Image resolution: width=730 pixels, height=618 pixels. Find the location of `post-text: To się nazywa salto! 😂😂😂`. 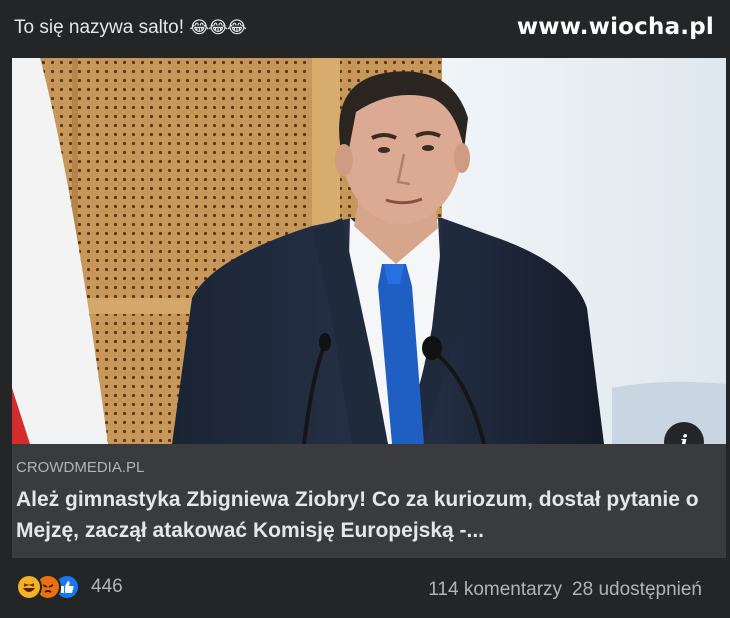

post-text: To się nazywa salto! 😂😂😂 is located at coordinates (130, 28).